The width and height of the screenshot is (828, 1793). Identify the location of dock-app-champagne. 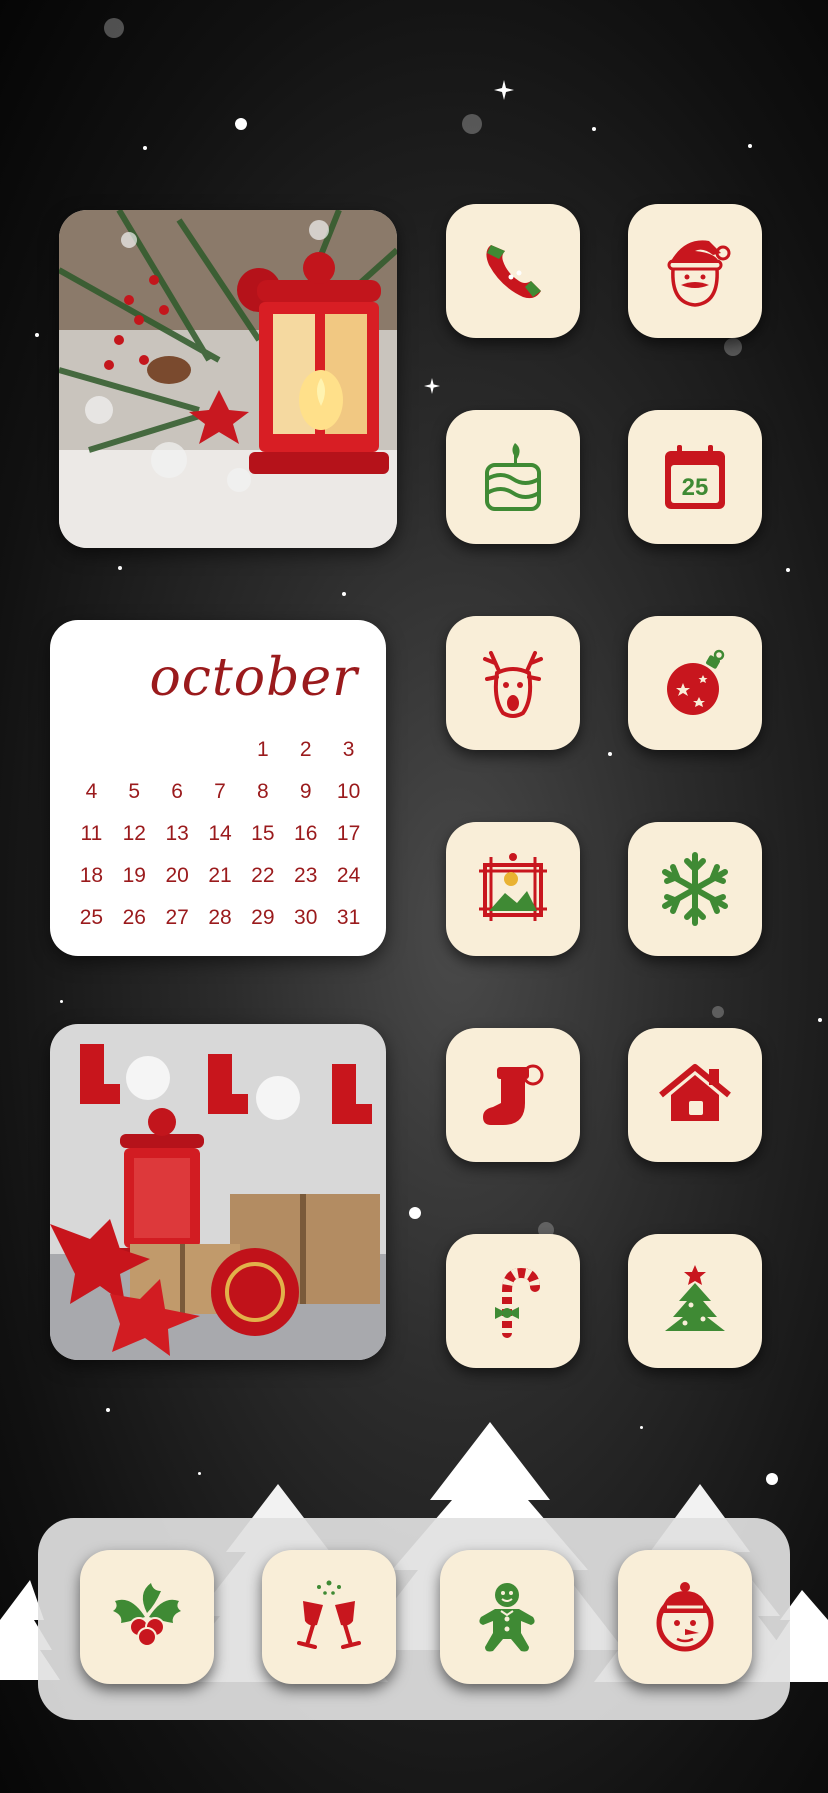
(329, 1617).